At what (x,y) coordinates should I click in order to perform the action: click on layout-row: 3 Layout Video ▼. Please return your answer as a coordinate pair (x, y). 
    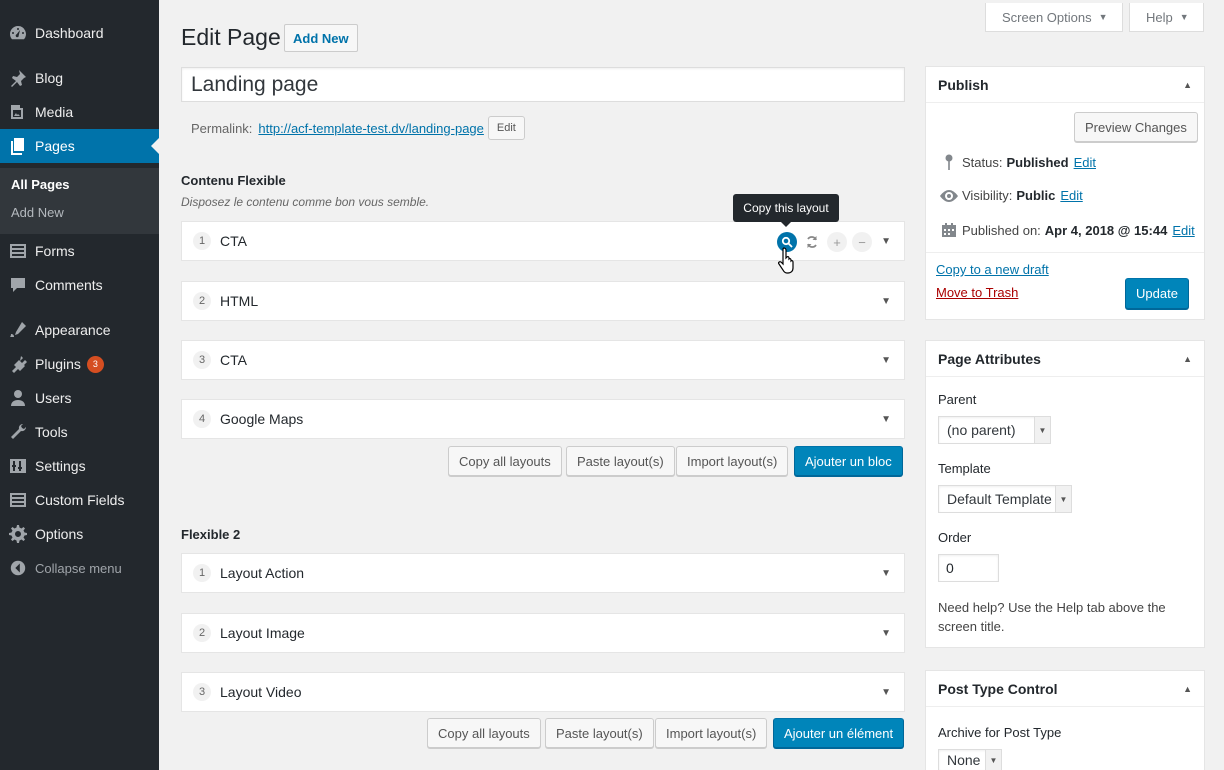
    Looking at the image, I should click on (543, 692).